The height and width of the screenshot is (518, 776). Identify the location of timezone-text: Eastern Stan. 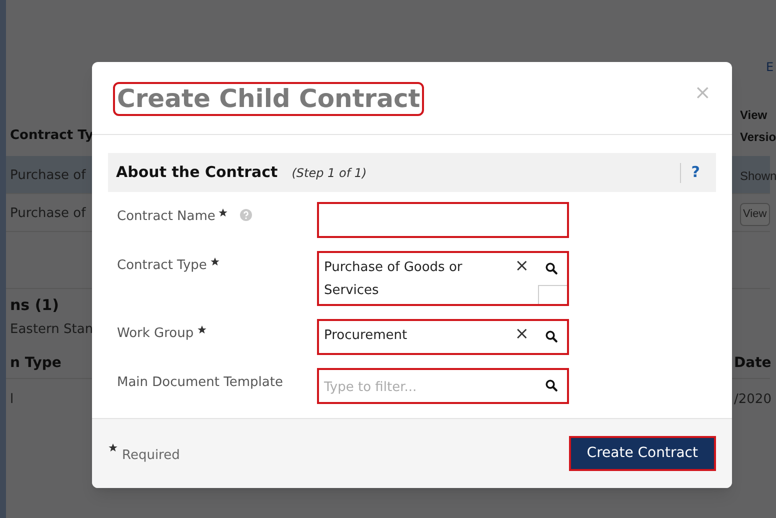
(52, 330).